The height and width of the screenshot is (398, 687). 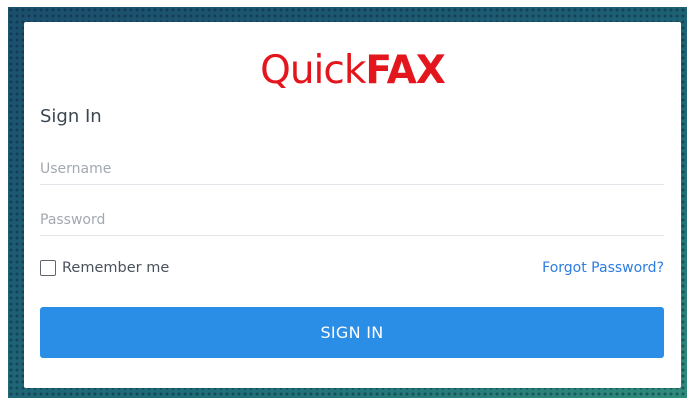 I want to click on sign-in-title: Sign In, so click(x=71, y=116).